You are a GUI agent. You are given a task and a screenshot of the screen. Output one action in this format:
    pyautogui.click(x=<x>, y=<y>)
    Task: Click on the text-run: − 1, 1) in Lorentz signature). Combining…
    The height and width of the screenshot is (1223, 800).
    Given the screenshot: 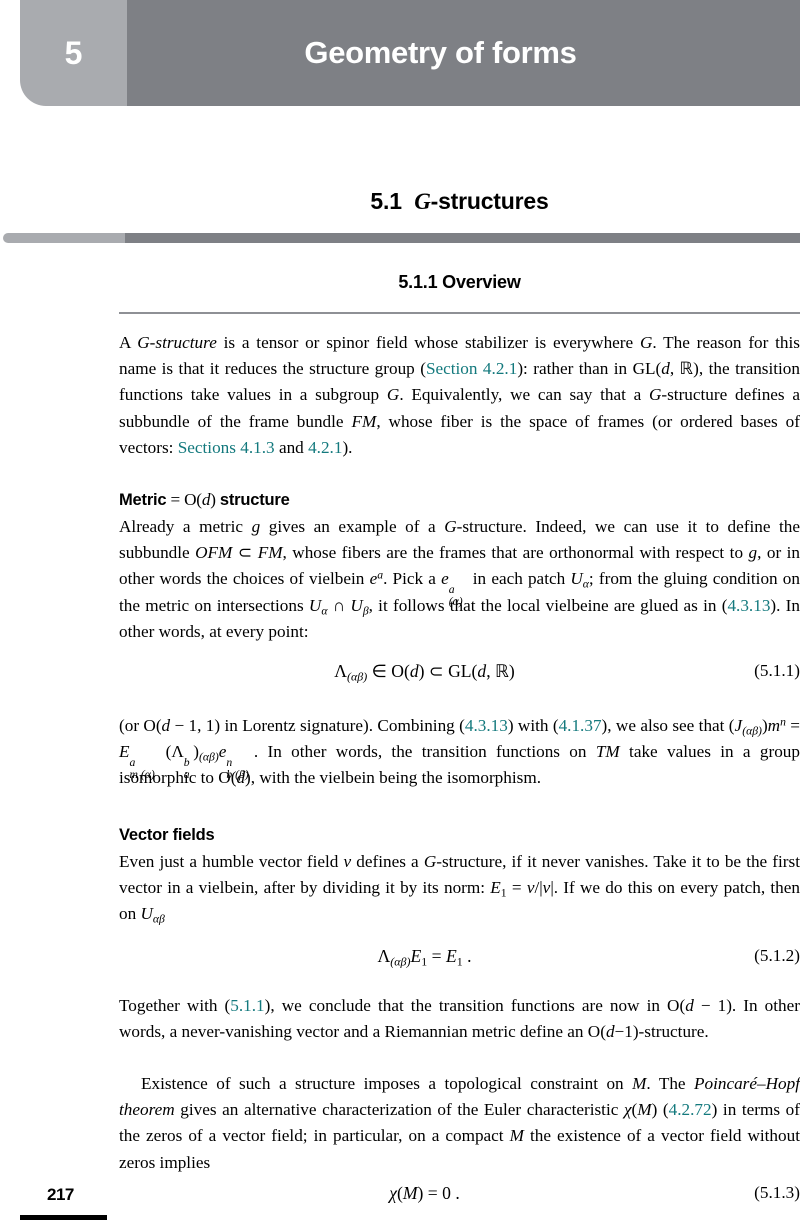 What is the action you would take?
    pyautogui.click(x=317, y=725)
    